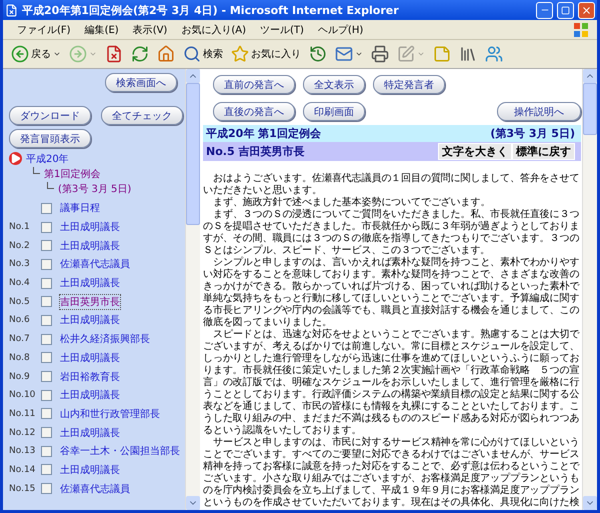 This screenshot has width=600, height=513. I want to click on session-title: 平成20年 第1回定例会, so click(263, 133).